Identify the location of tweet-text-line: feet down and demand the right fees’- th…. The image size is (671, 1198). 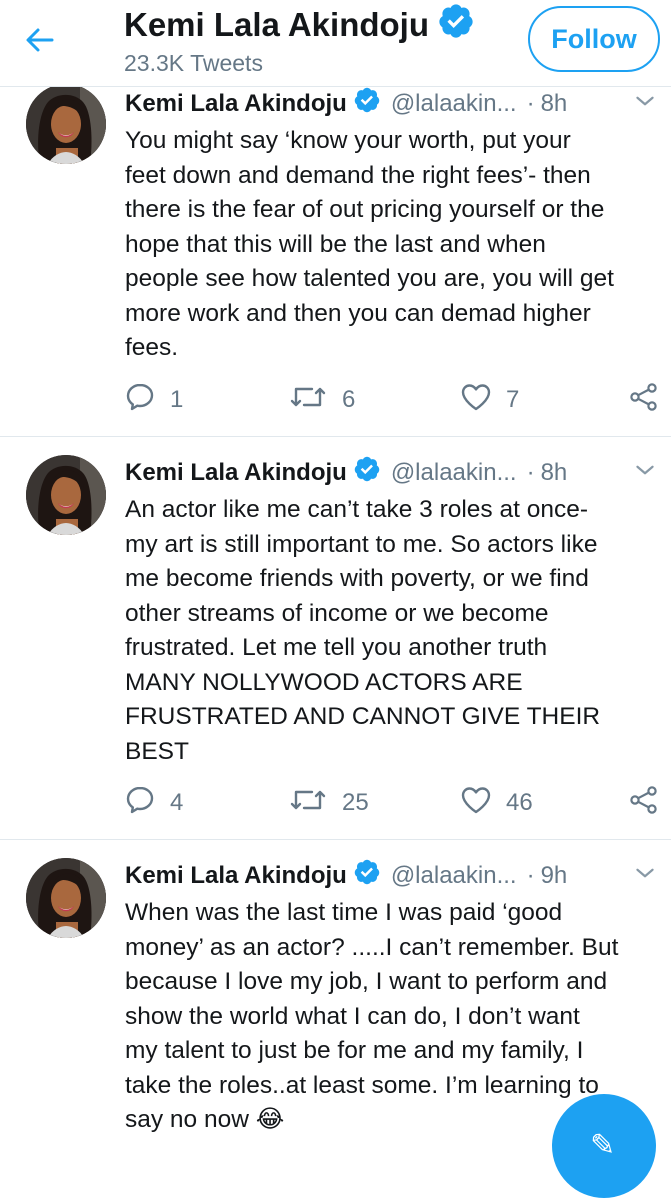
(358, 175).